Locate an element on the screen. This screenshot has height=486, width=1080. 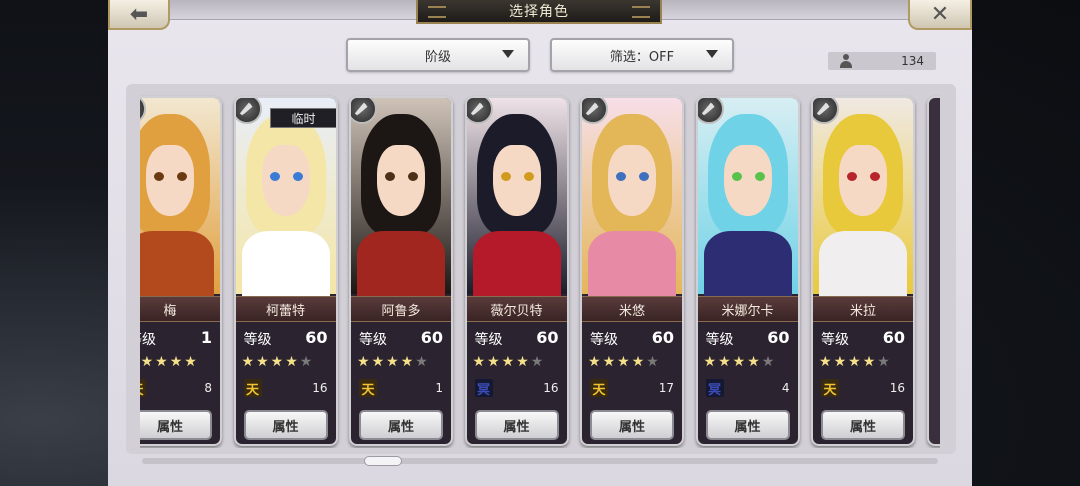
character-card: 薇尔贝特 等级 60 ★★★★★ 冥 16 属性 is located at coordinates (516, 271).